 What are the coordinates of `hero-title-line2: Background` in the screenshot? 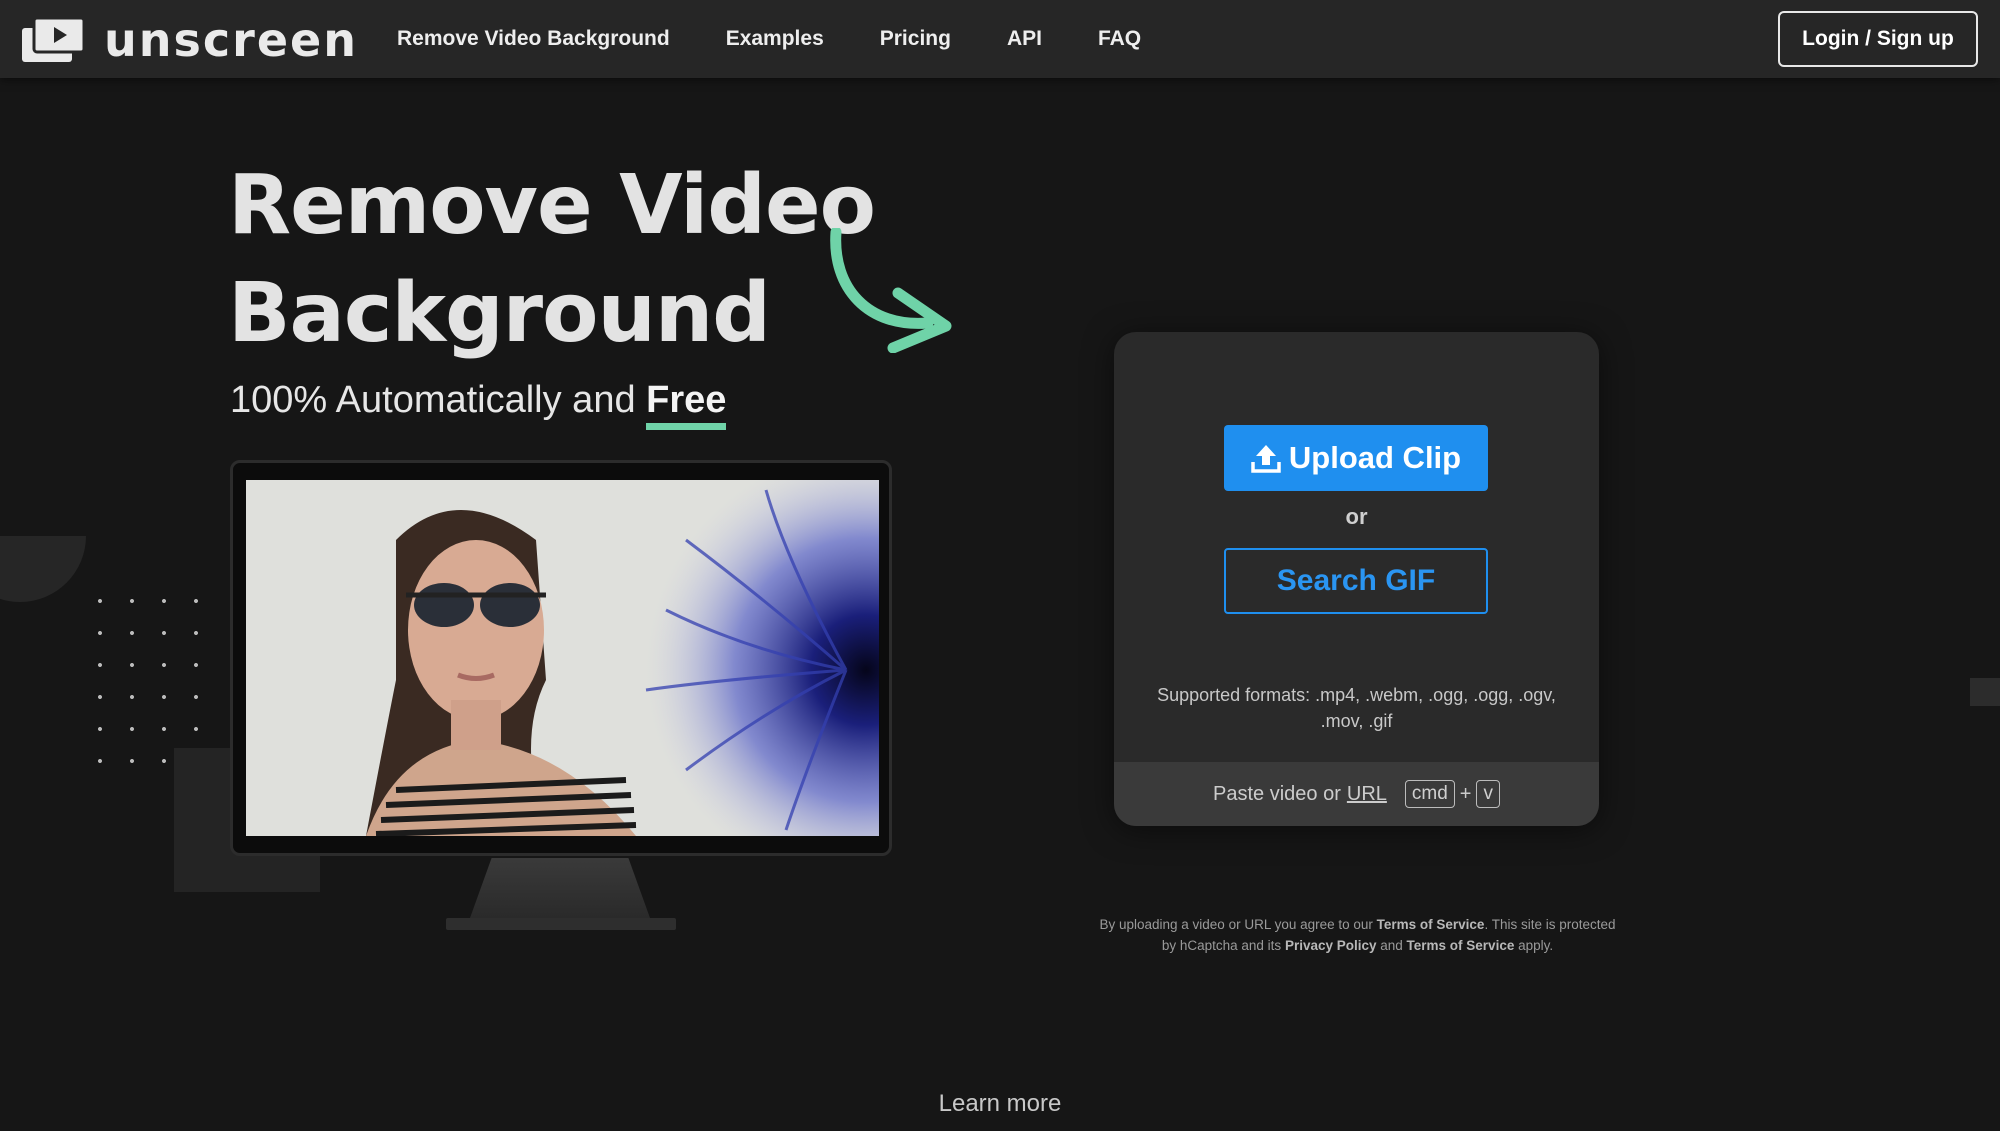 It's located at (499, 313).